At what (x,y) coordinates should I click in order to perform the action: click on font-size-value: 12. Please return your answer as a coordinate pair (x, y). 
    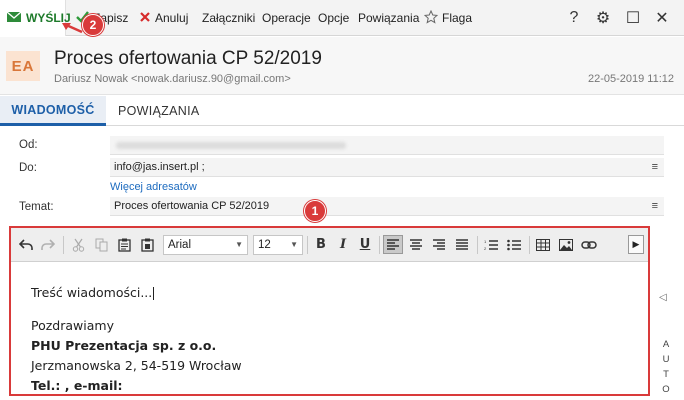
    Looking at the image, I should click on (264, 245).